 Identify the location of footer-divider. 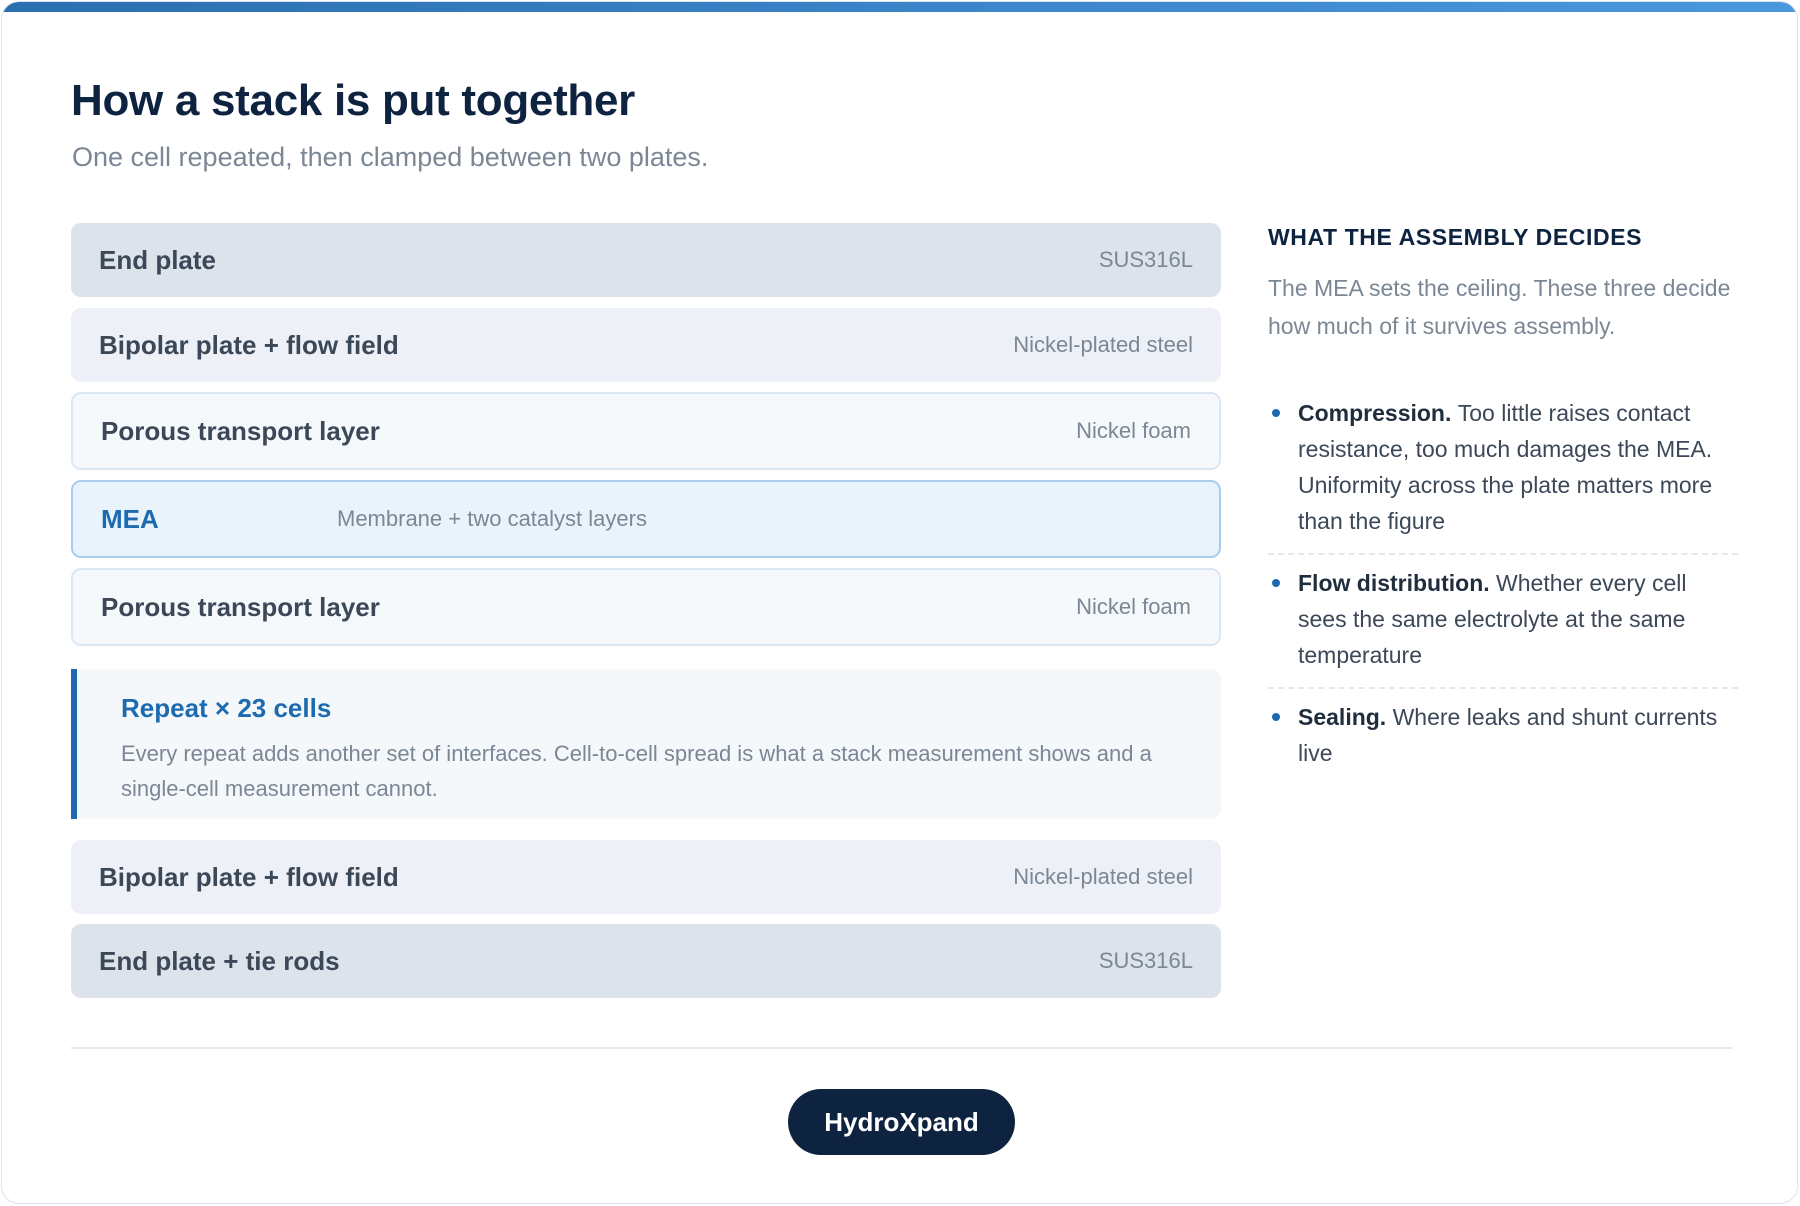
(901, 1048).